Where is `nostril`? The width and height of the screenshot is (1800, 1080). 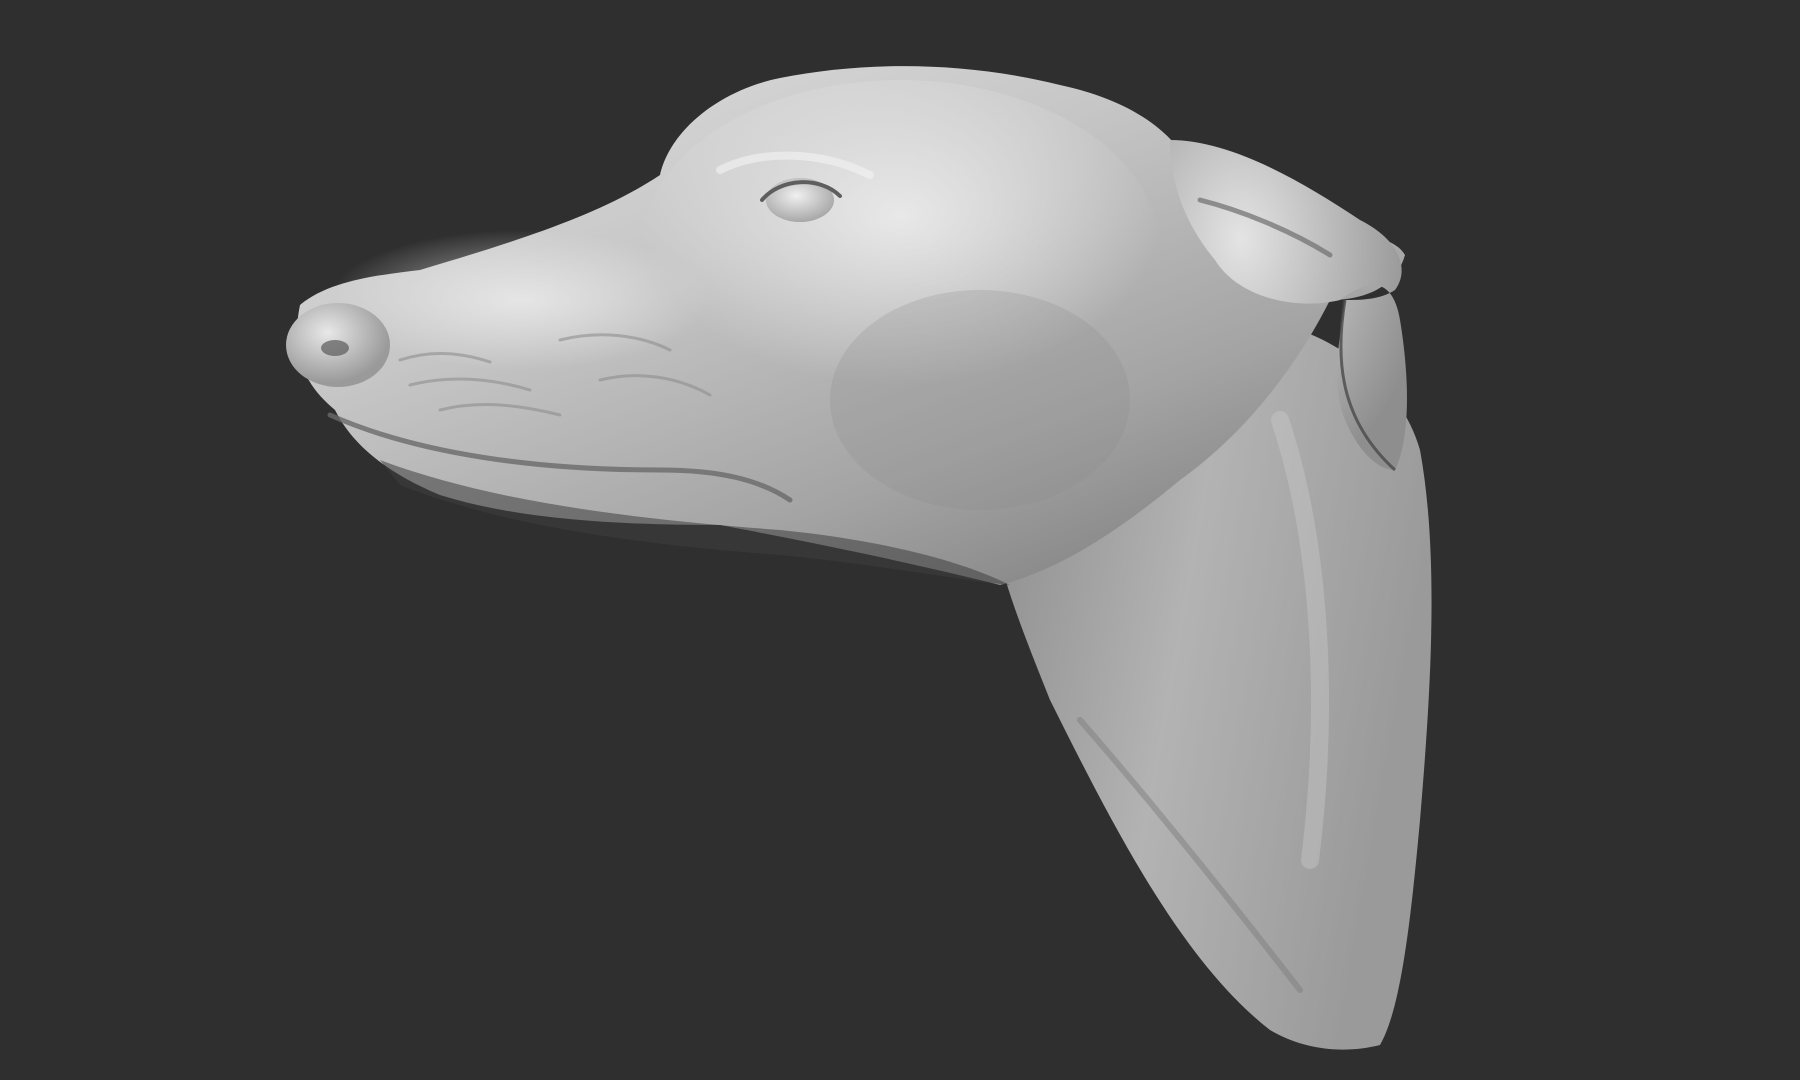 nostril is located at coordinates (335, 348).